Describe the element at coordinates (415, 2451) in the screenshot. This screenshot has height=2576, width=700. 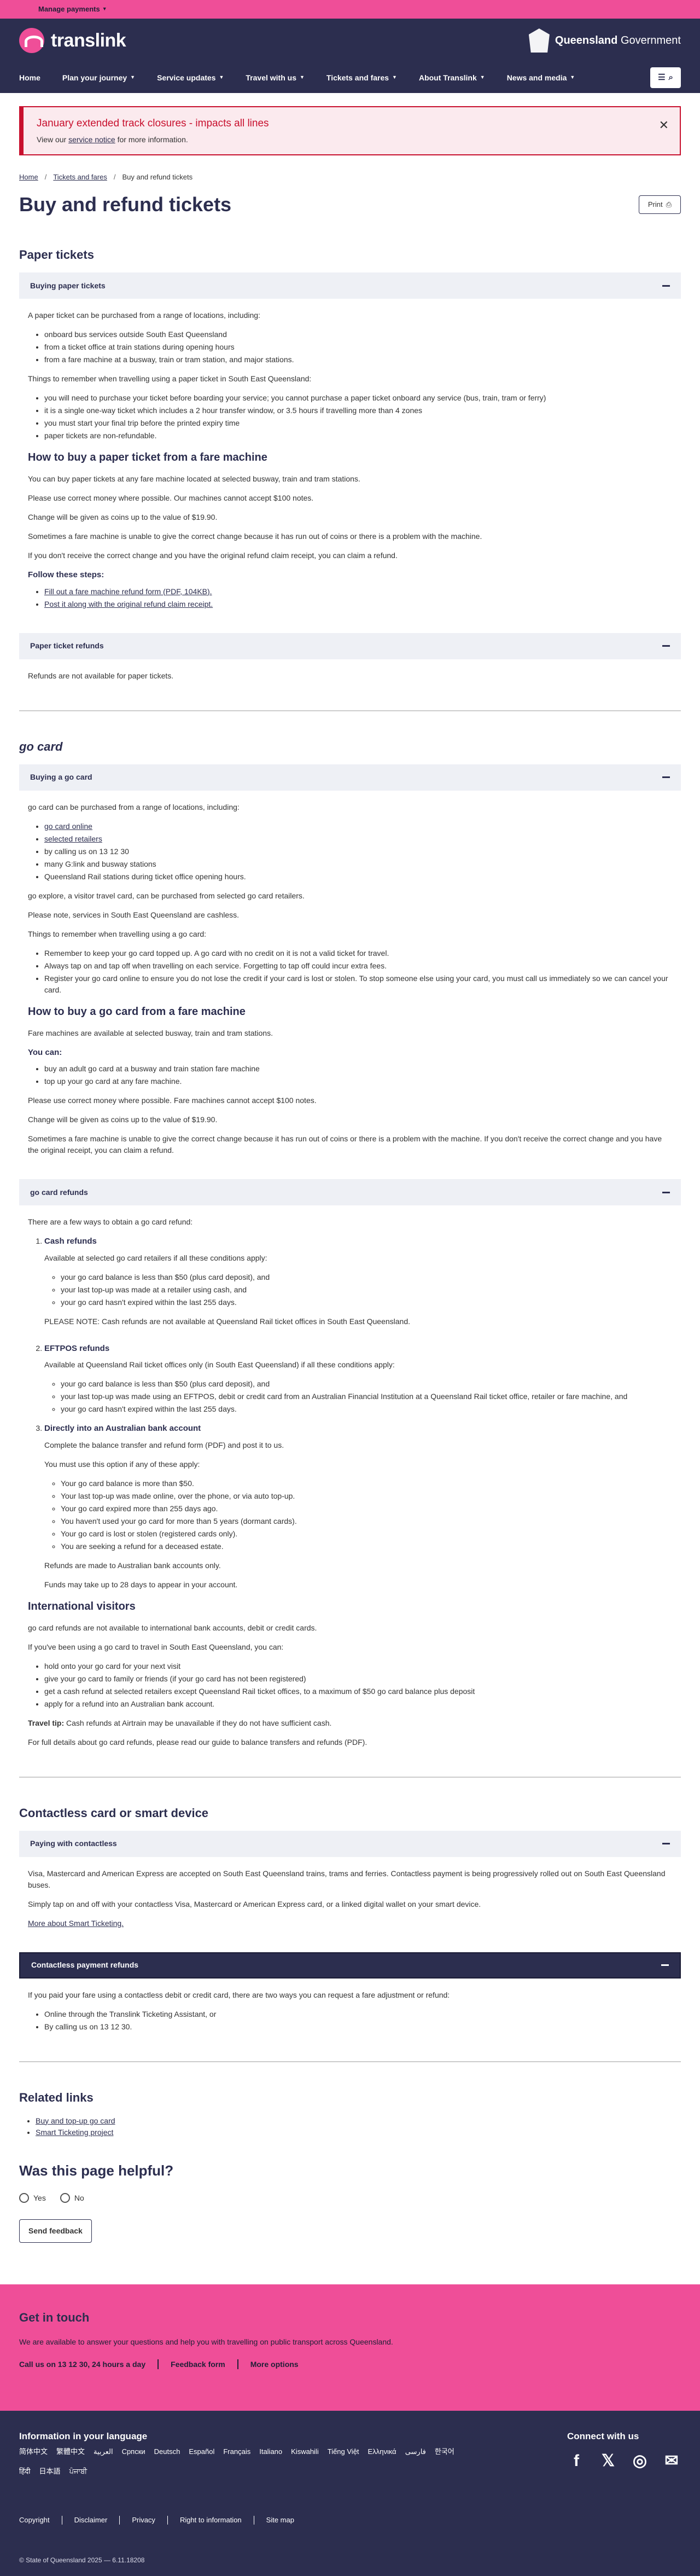
I see `language-link: فارسی` at that location.